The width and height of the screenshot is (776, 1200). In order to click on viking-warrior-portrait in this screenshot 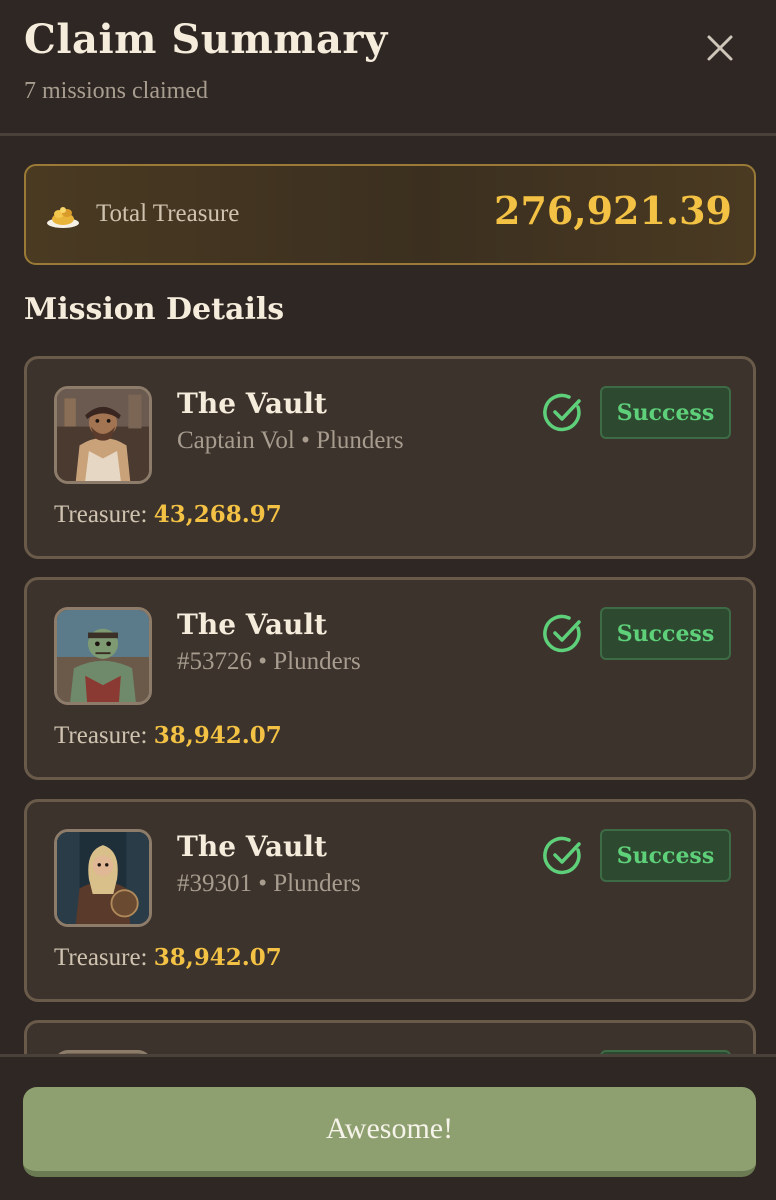, I will do `click(103, 878)`.